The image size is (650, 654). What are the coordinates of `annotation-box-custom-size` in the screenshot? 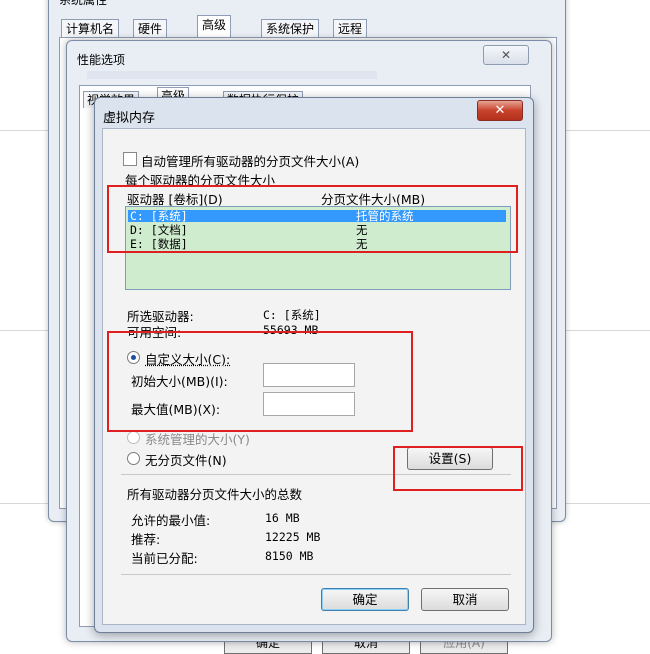 It's located at (260, 381).